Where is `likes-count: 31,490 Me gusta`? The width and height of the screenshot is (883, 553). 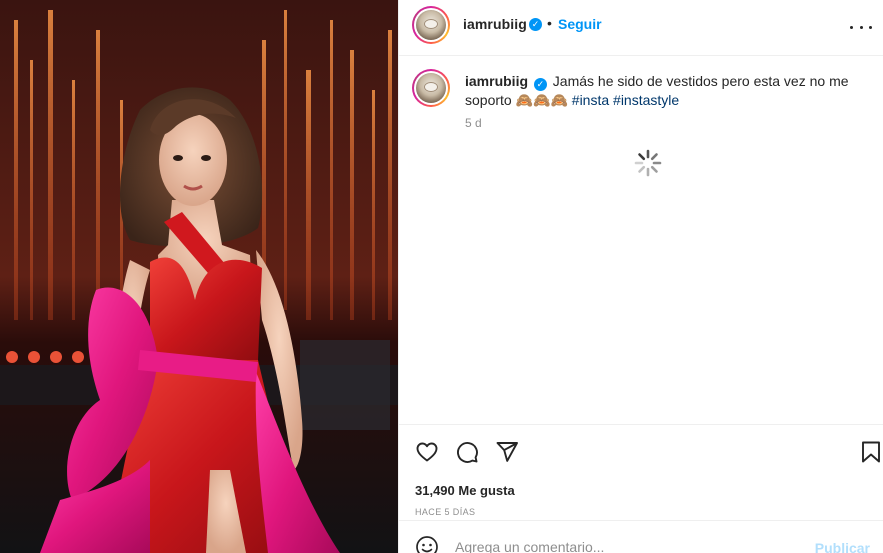 likes-count: 31,490 Me gusta is located at coordinates (465, 490).